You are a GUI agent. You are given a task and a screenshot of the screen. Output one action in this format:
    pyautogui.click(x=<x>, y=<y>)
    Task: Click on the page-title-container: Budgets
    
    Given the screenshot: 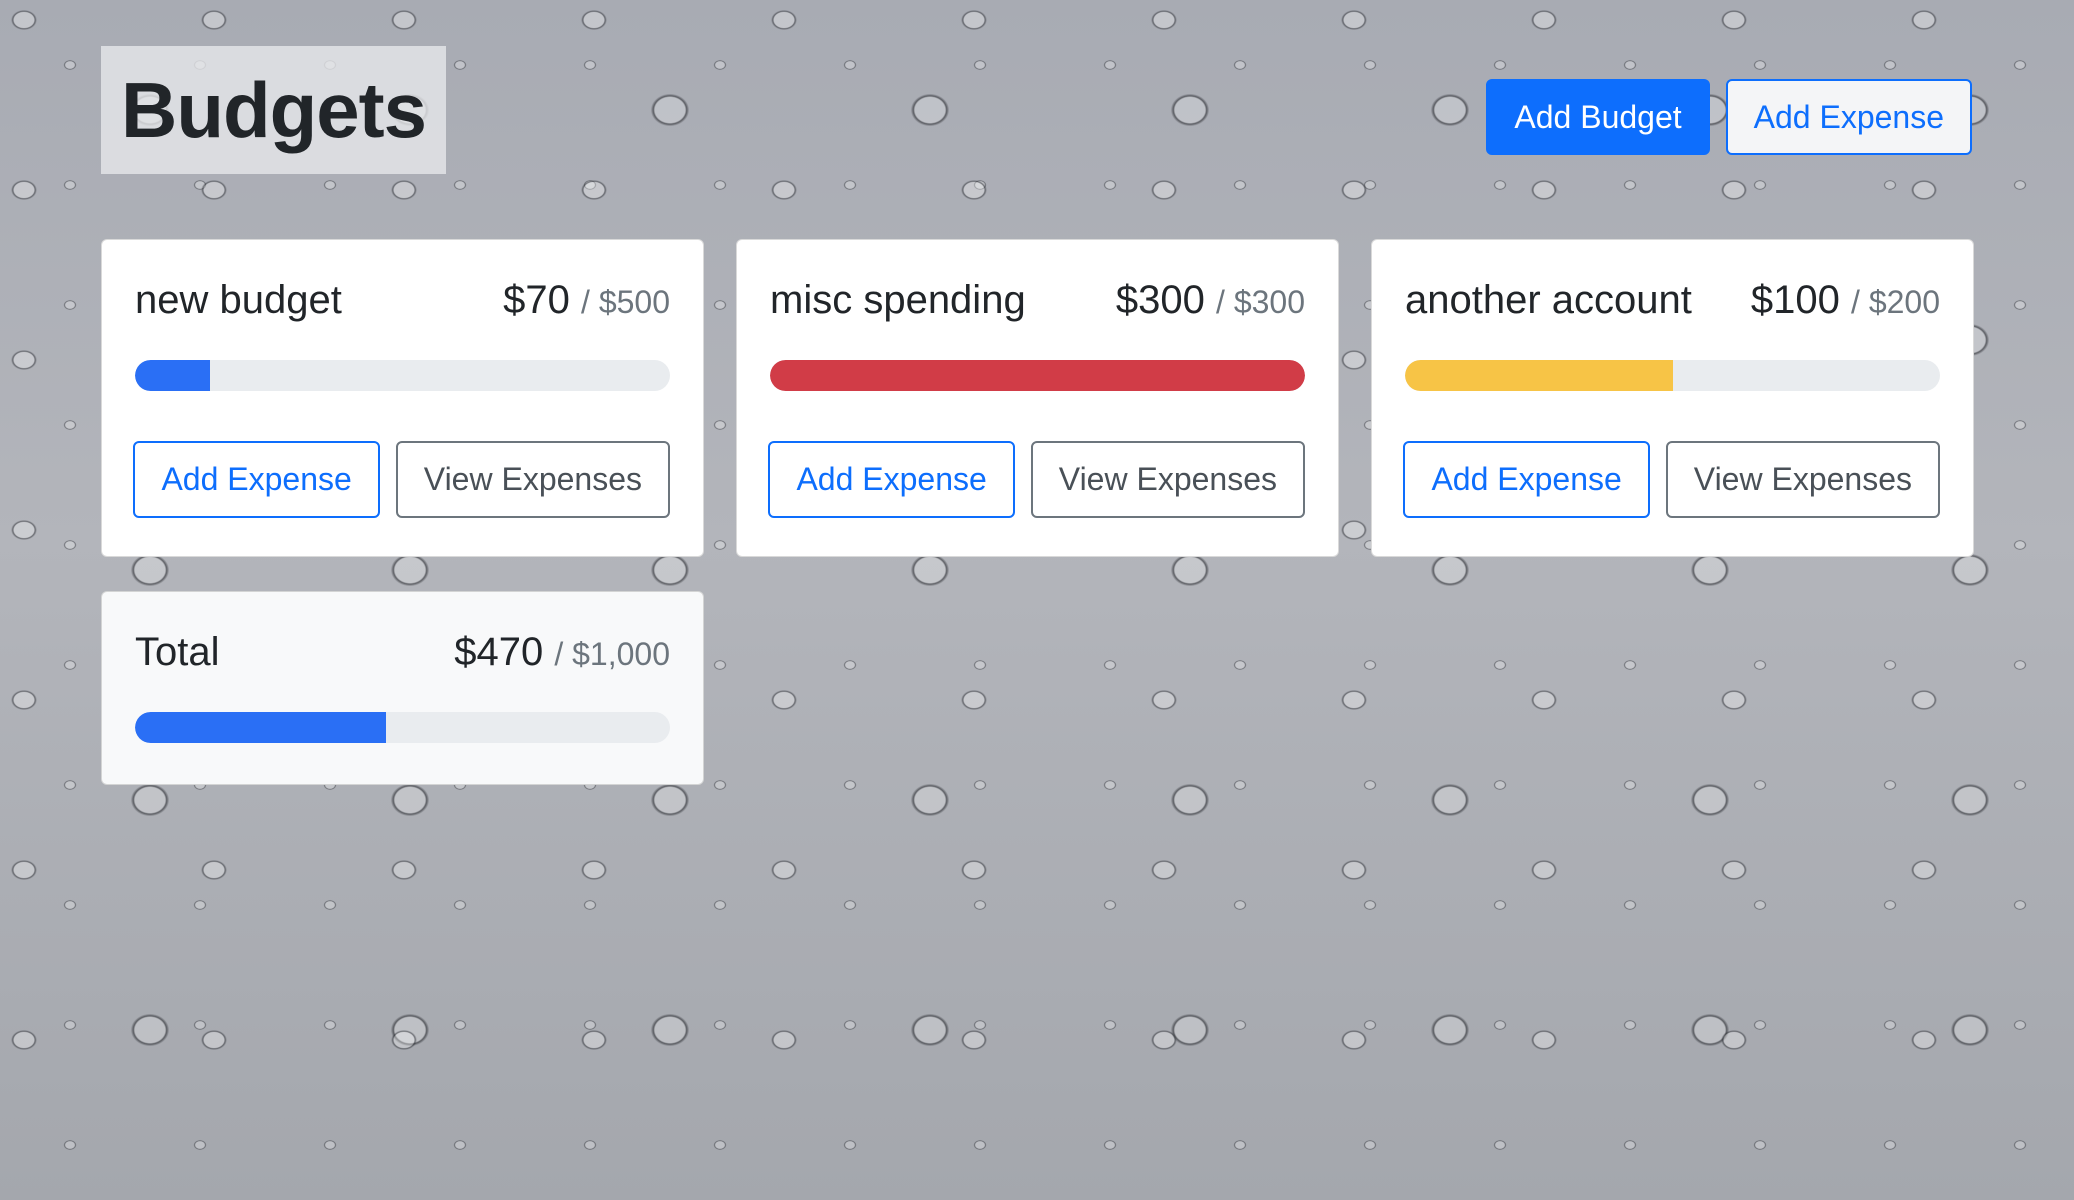 What is the action you would take?
    pyautogui.click(x=273, y=110)
    